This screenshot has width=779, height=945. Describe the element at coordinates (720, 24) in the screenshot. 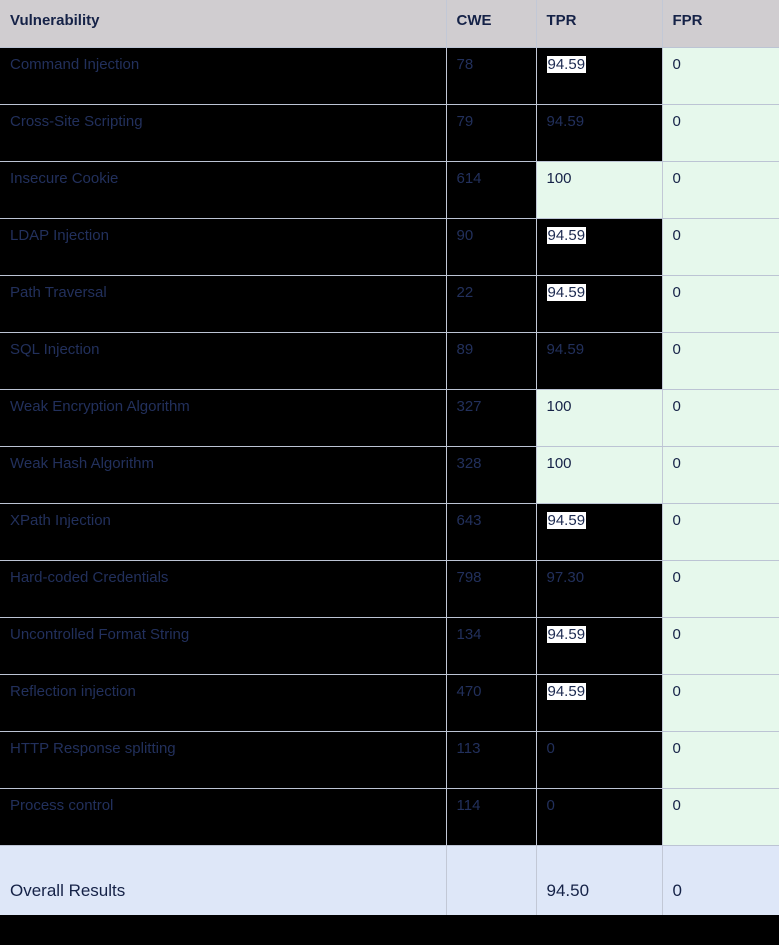

I see `column-header-fpr: FPR` at that location.